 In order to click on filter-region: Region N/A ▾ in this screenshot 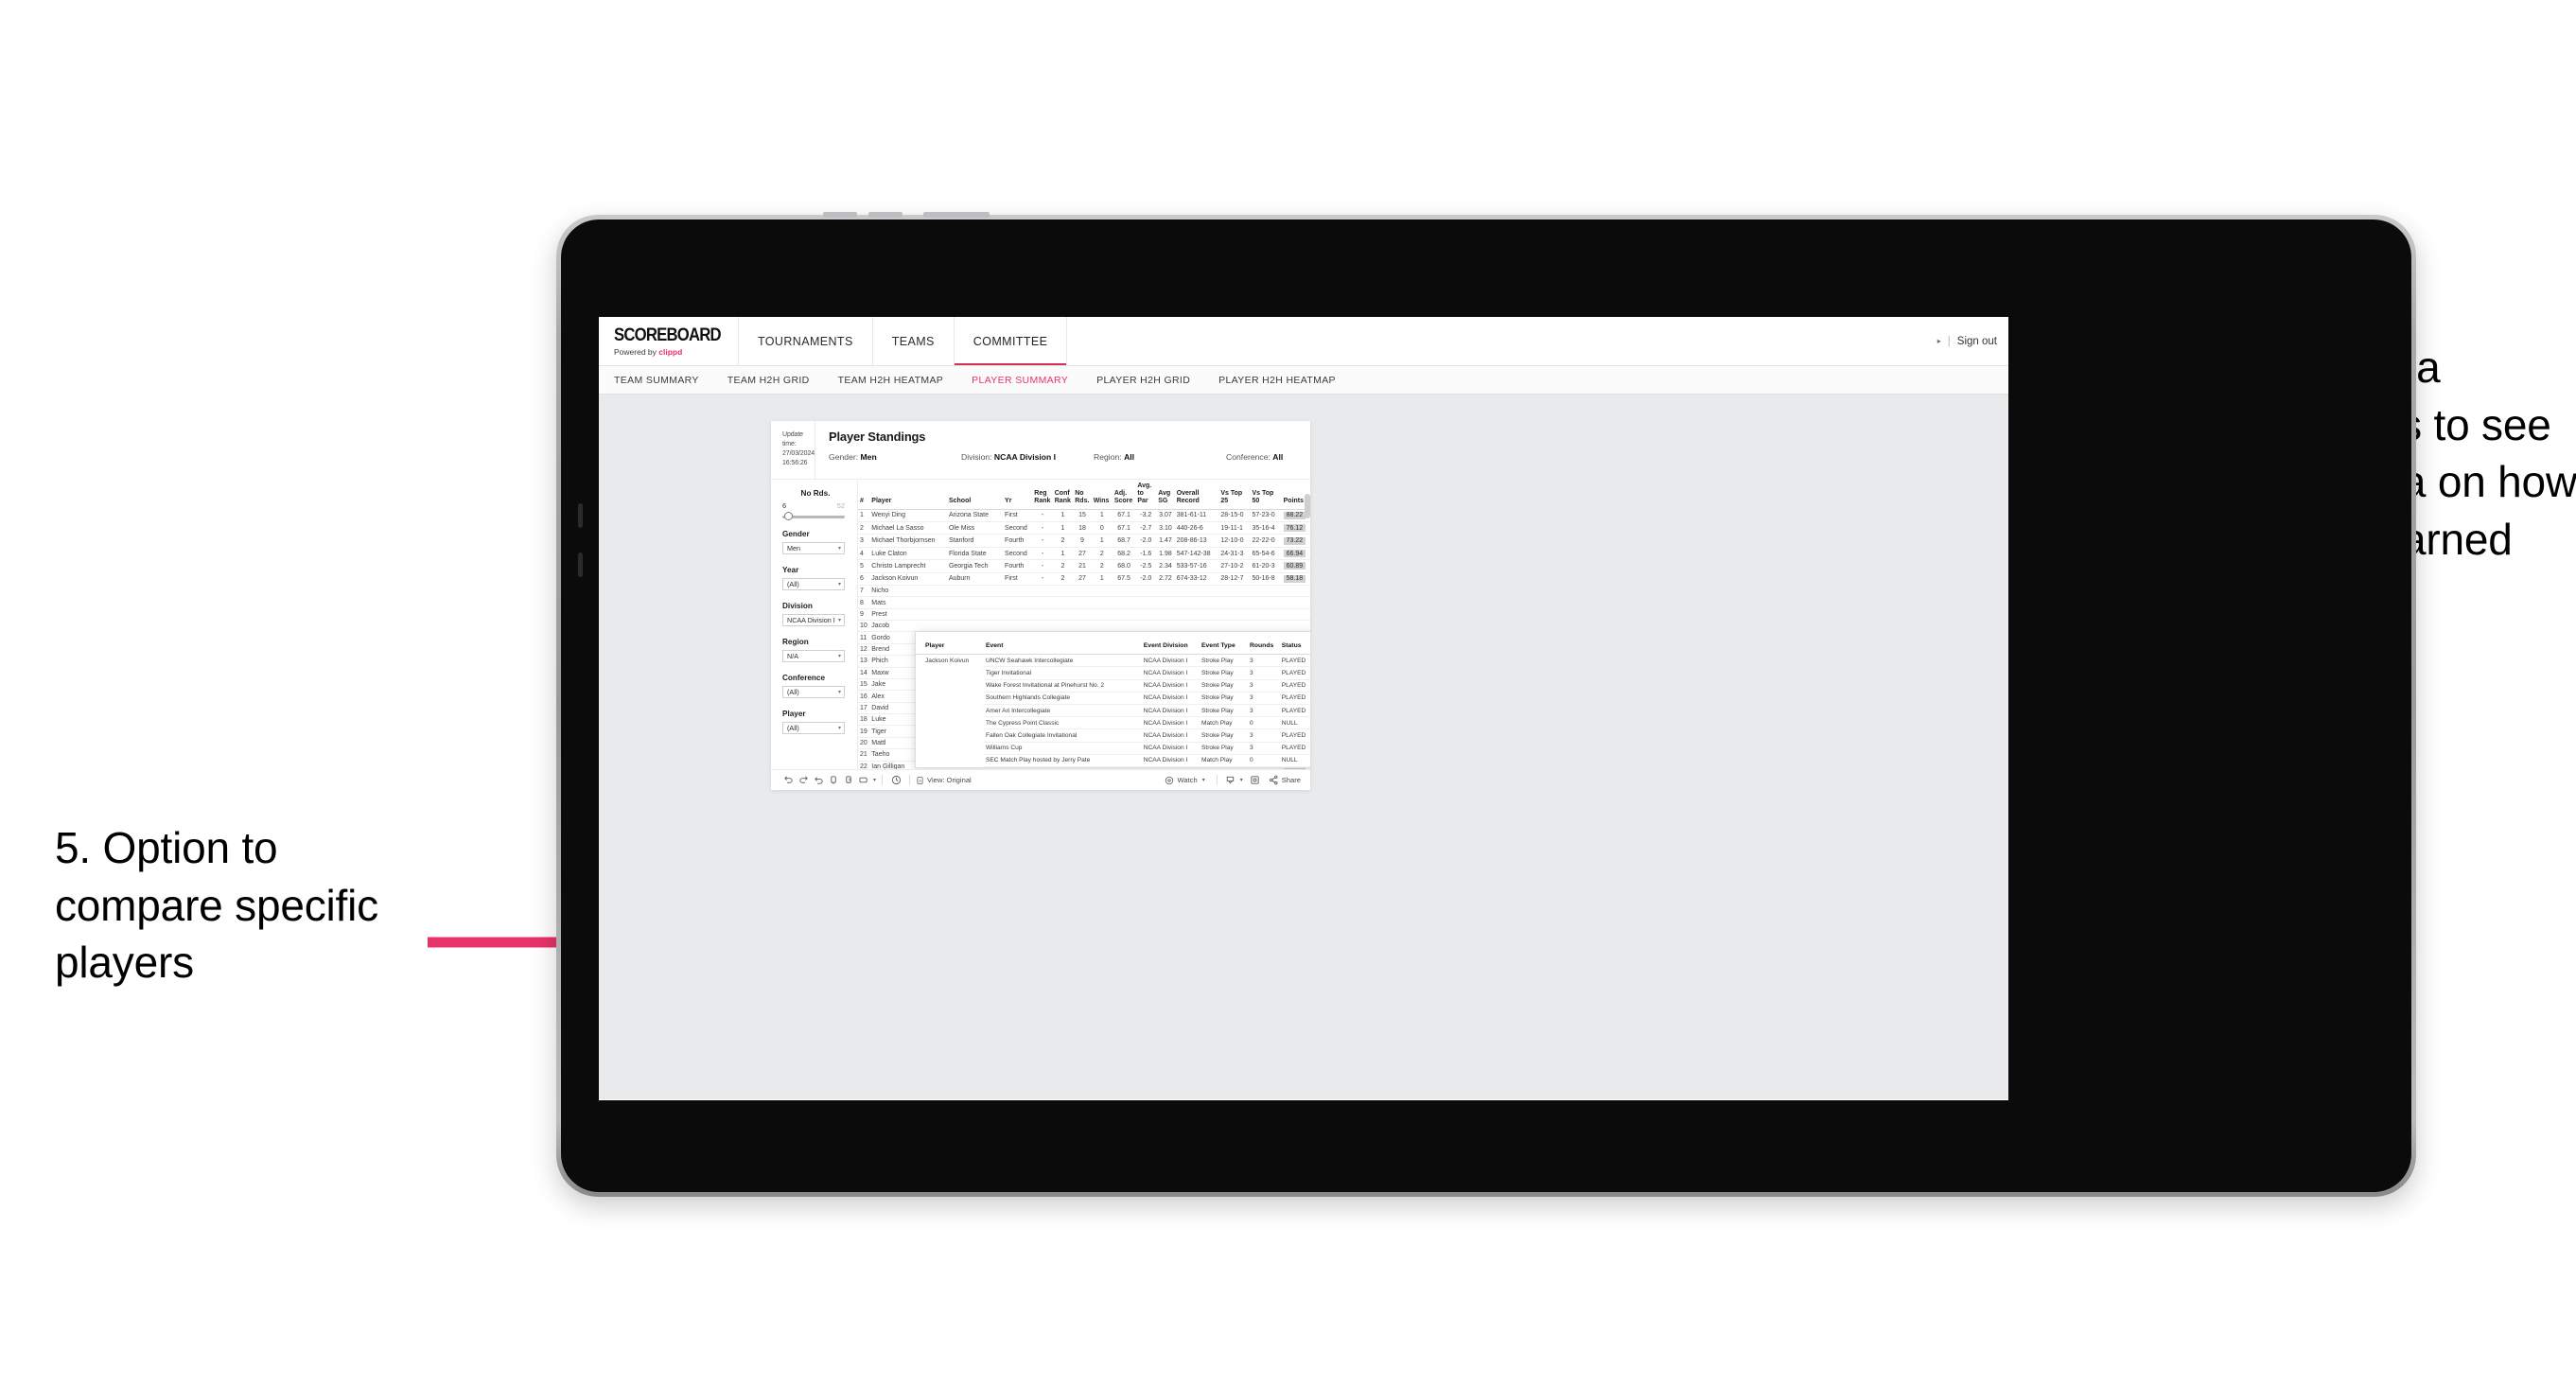, I will do `click(820, 650)`.